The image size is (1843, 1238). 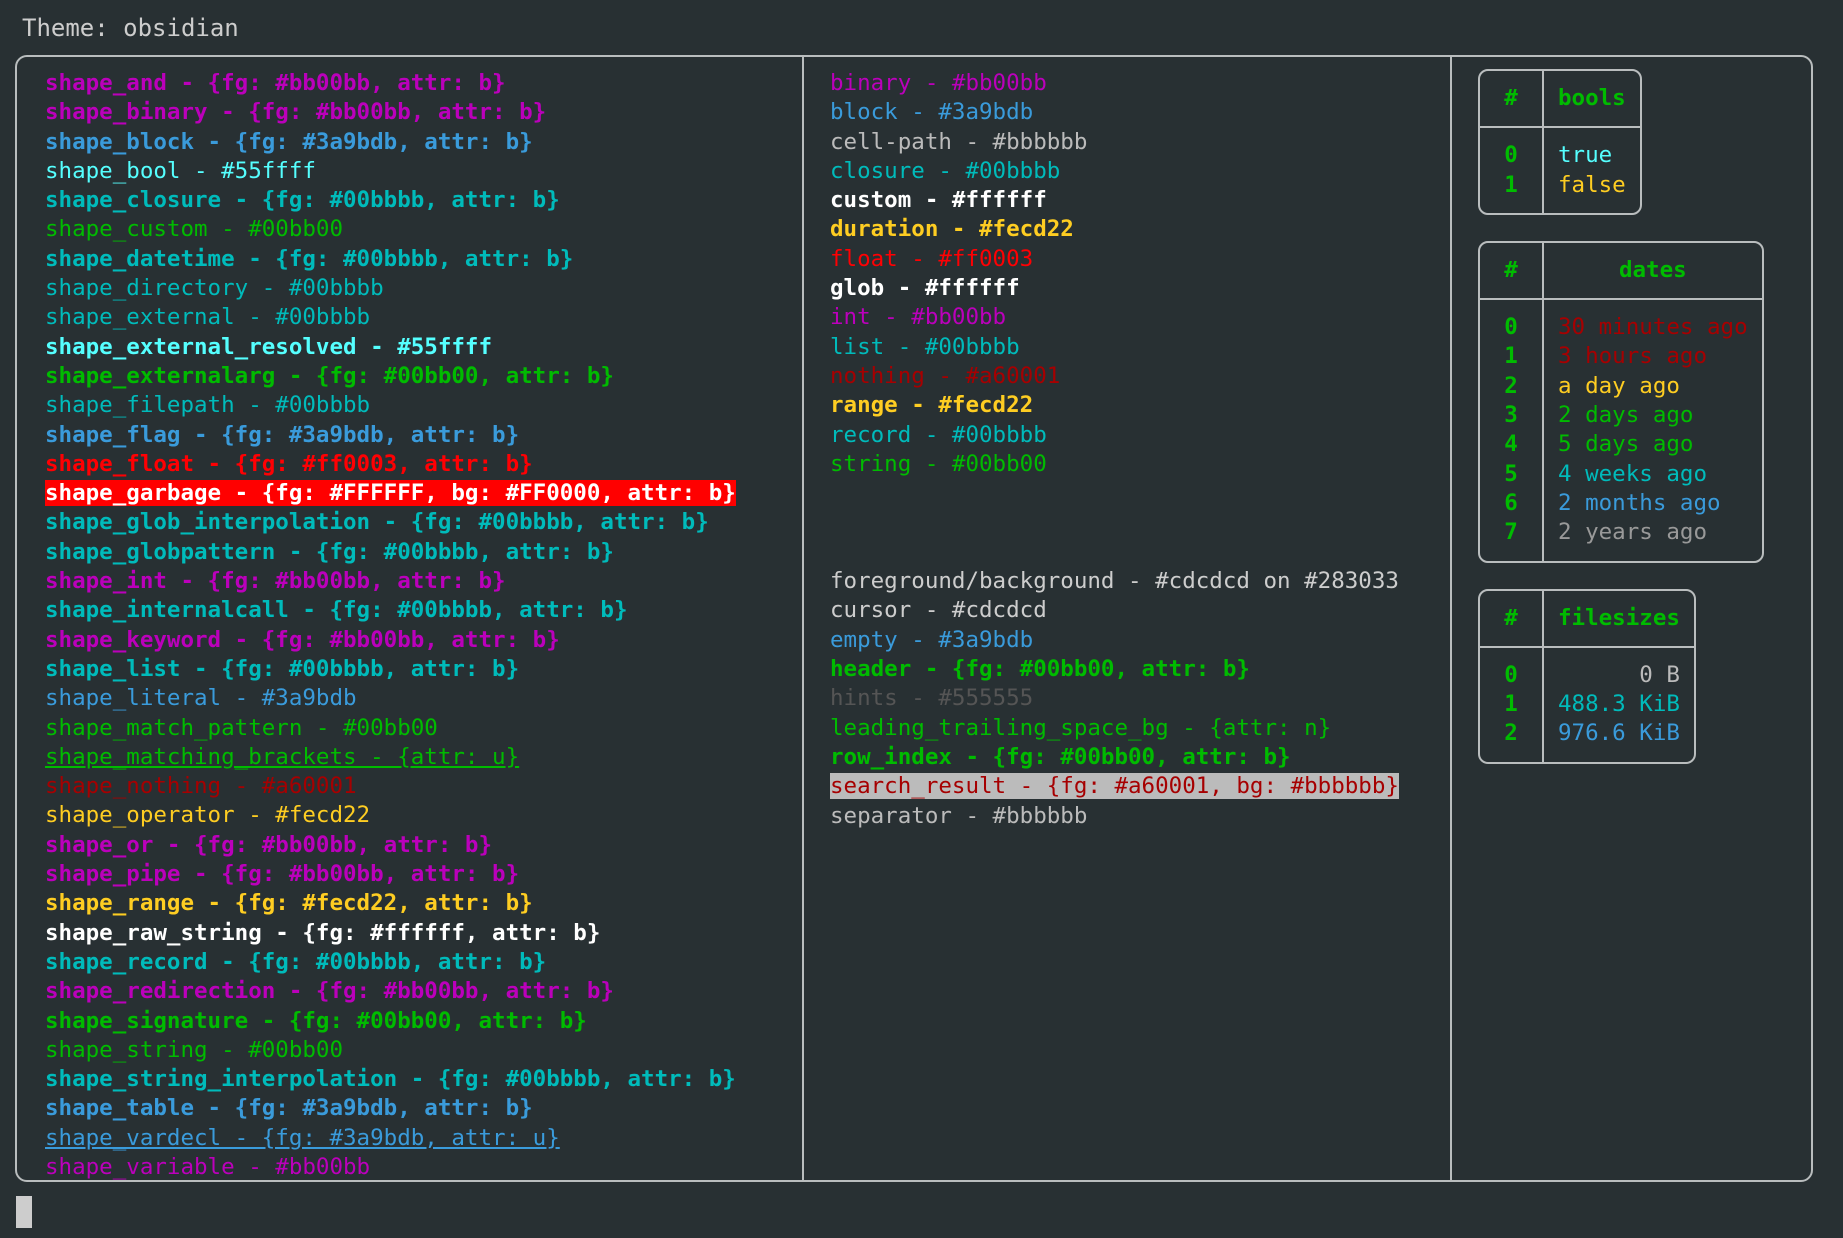 What do you see at coordinates (1140, 816) in the screenshot?
I see `ui-element-line: separator - #bbbbbb` at bounding box center [1140, 816].